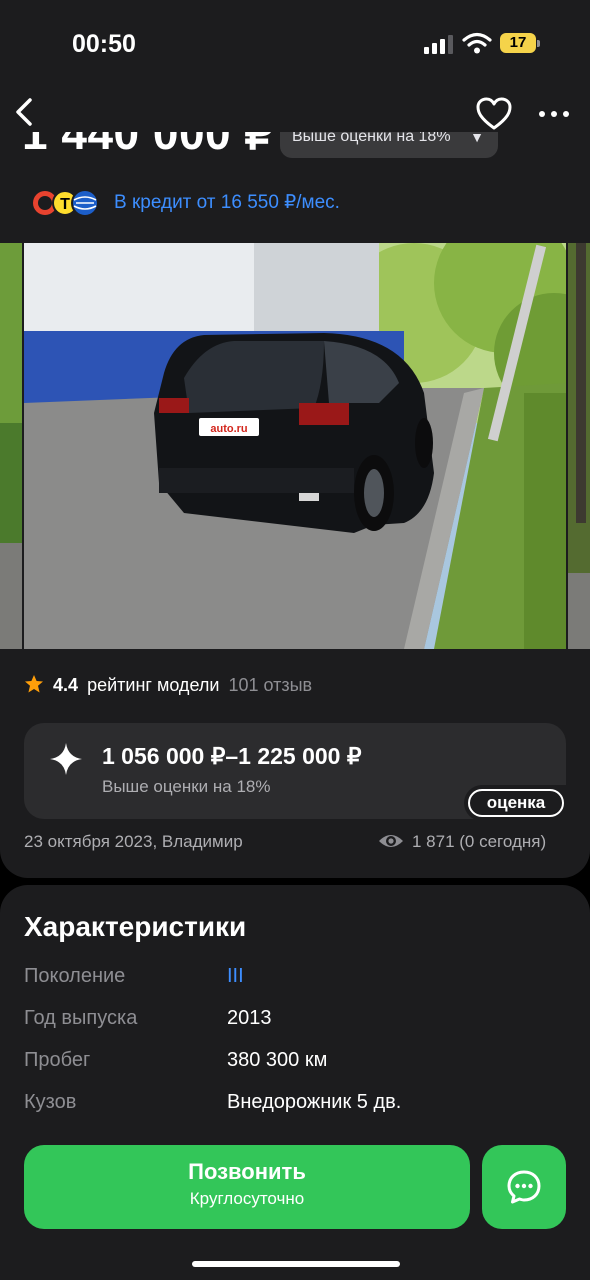  What do you see at coordinates (135, 926) in the screenshot?
I see `specs-title: Характеристики` at bounding box center [135, 926].